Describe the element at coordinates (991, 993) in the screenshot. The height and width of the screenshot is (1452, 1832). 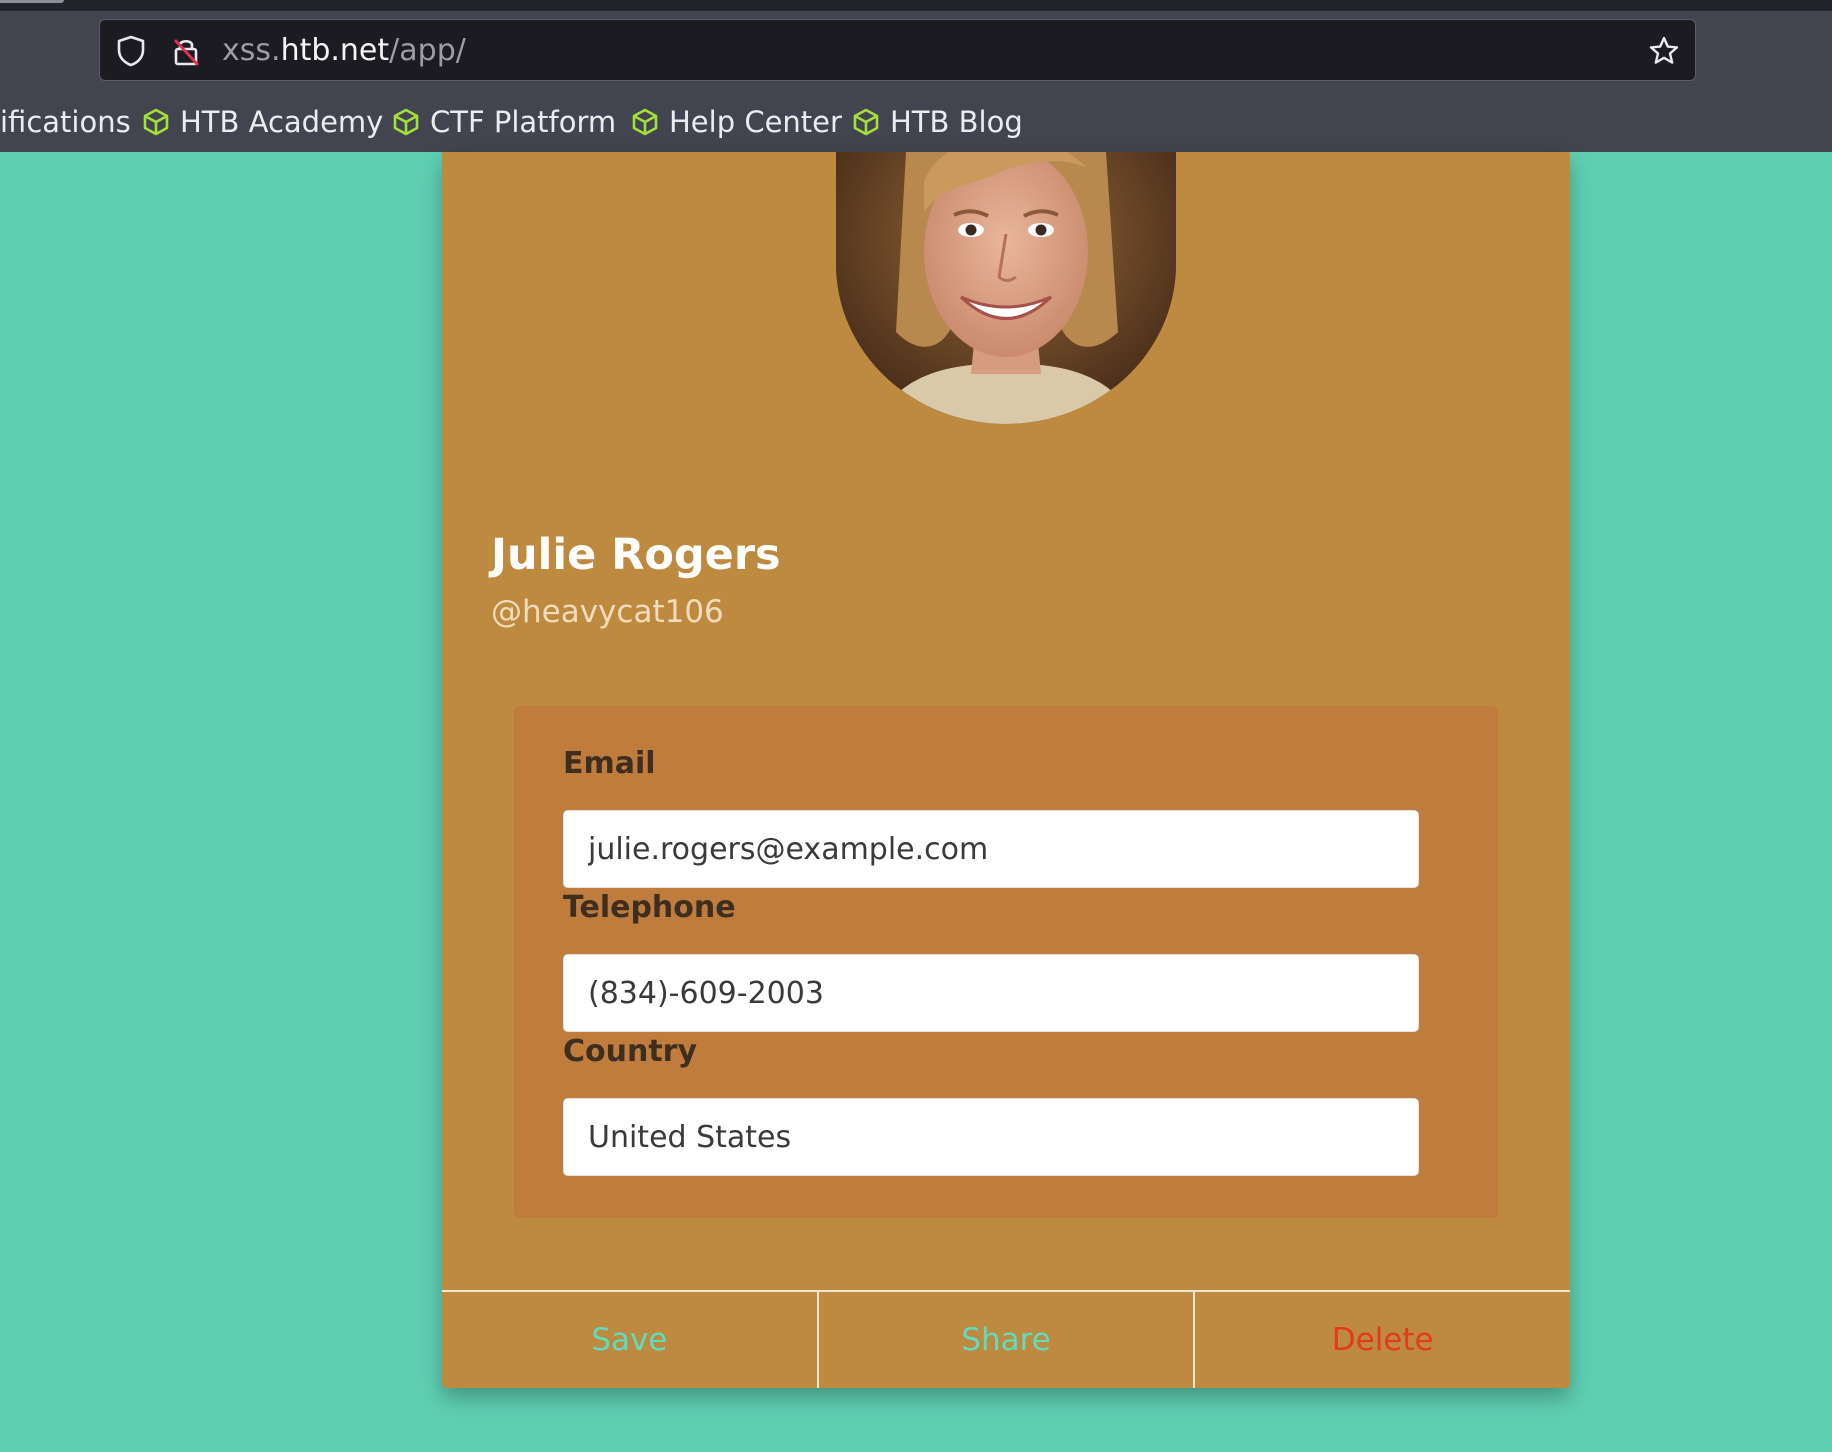
I see `telephone-field` at that location.